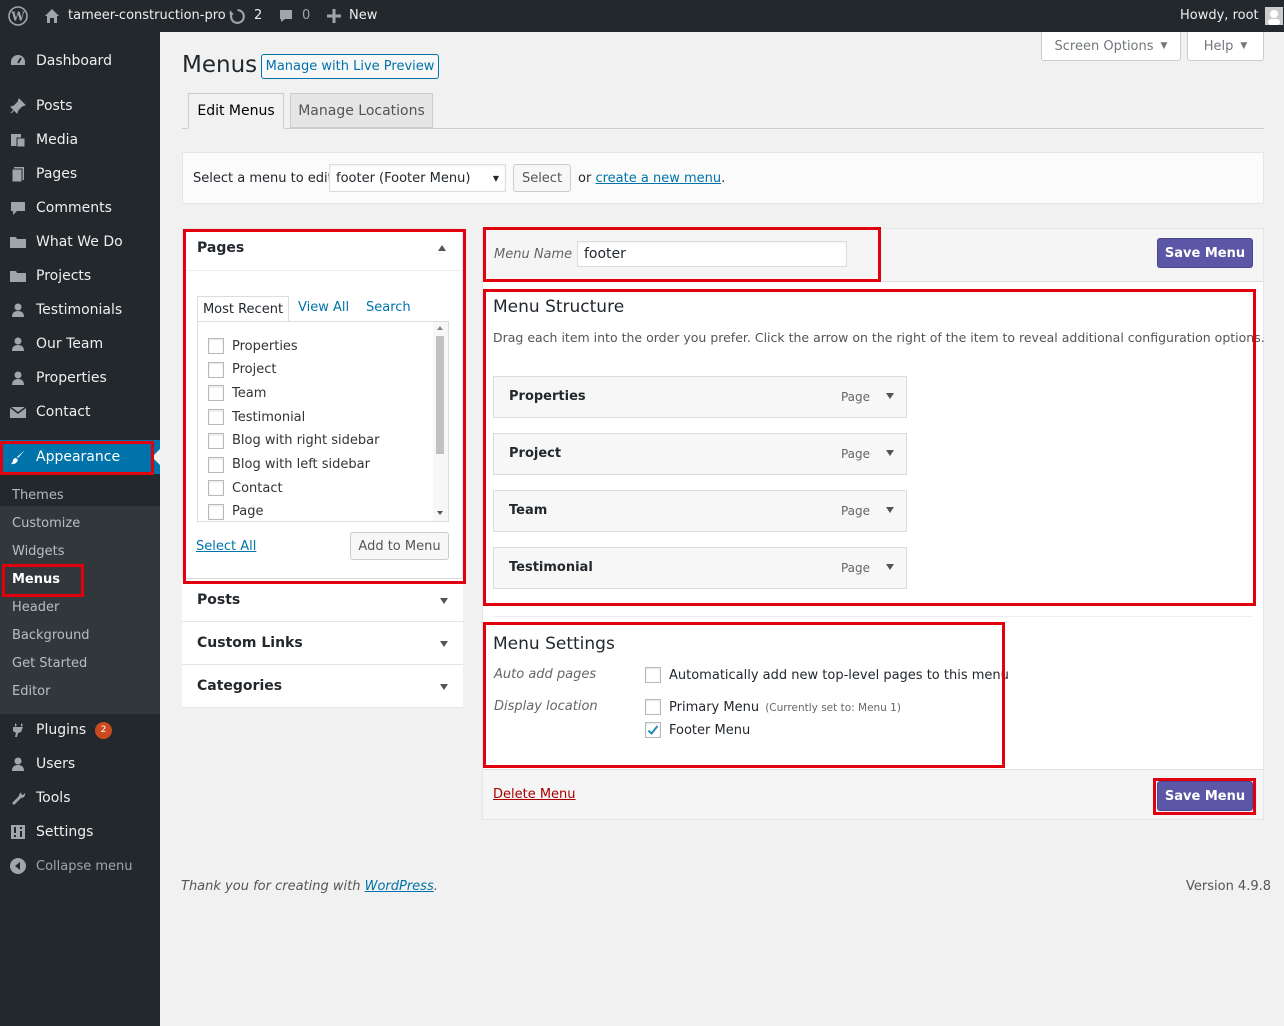 This screenshot has height=1026, width=1284. Describe the element at coordinates (80, 798) in the screenshot. I see `sidebar-item-tools: Tools` at that location.